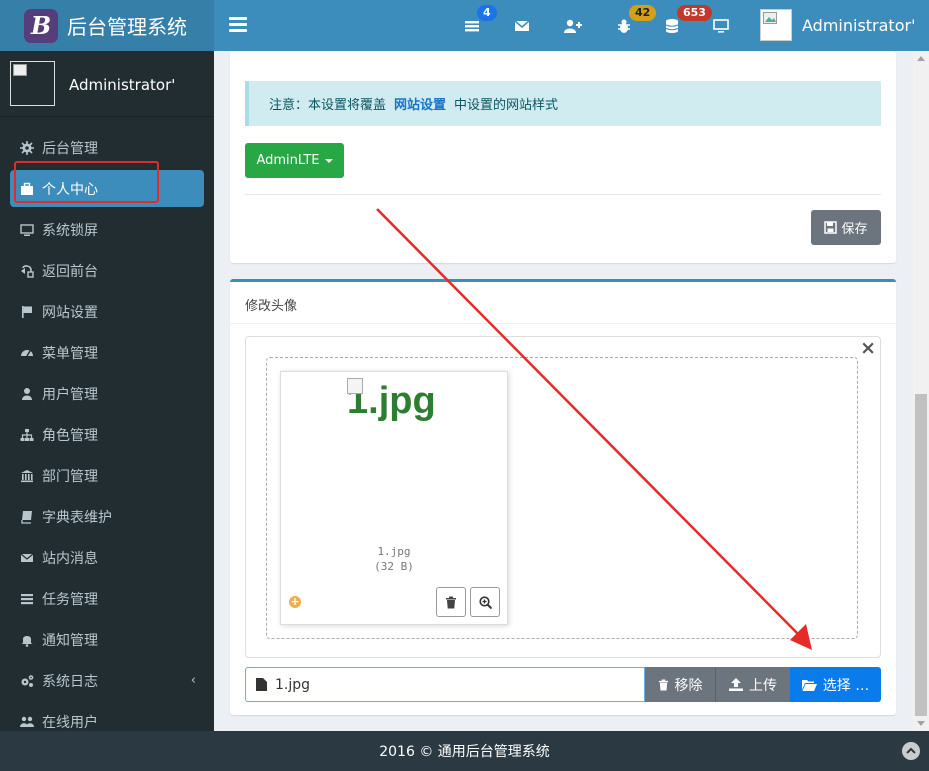 The width and height of the screenshot is (929, 771). I want to click on external-icon, so click(27, 271).